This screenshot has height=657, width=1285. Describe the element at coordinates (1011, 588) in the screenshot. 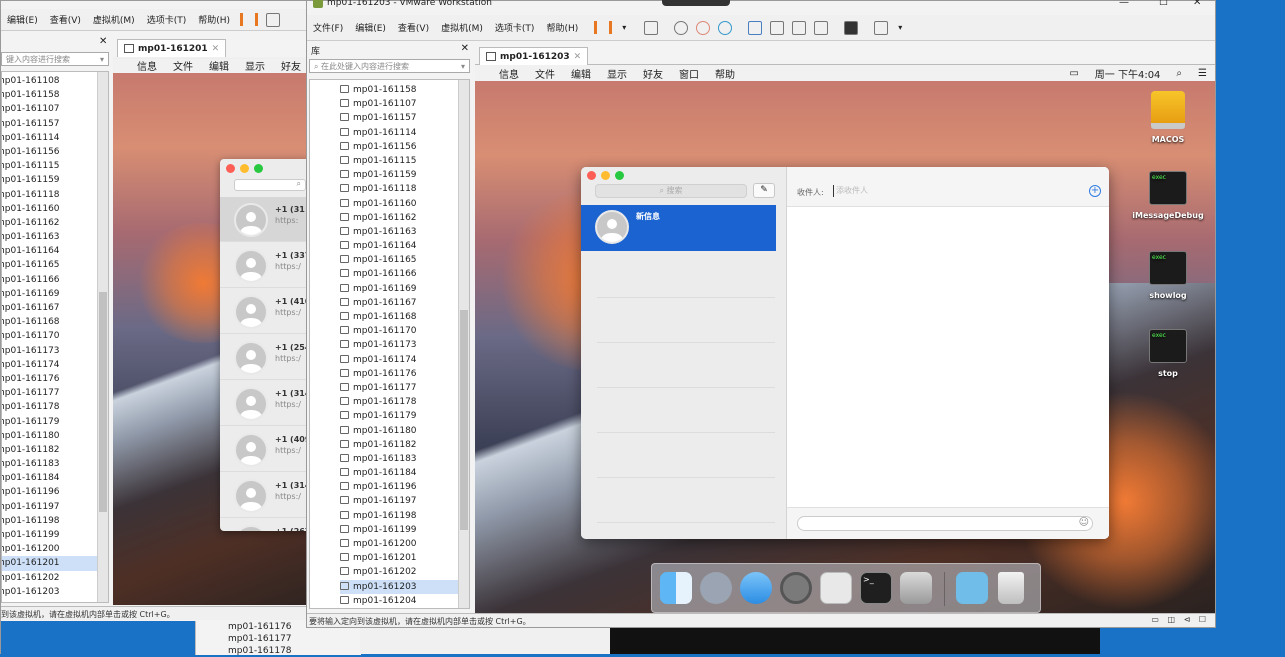

I see `trash-icon` at that location.